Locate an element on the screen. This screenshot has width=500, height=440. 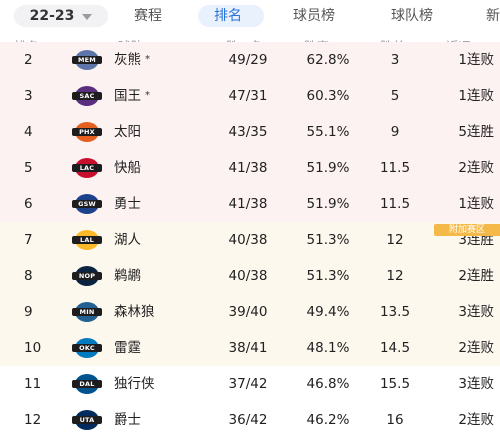
wl-cell: 36/42 is located at coordinates (248, 420).